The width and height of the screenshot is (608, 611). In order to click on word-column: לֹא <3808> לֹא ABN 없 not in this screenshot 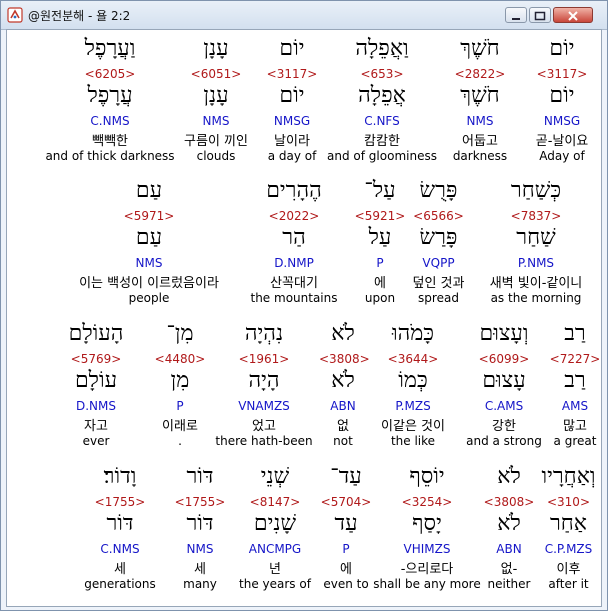, I will do `click(344, 381)`.